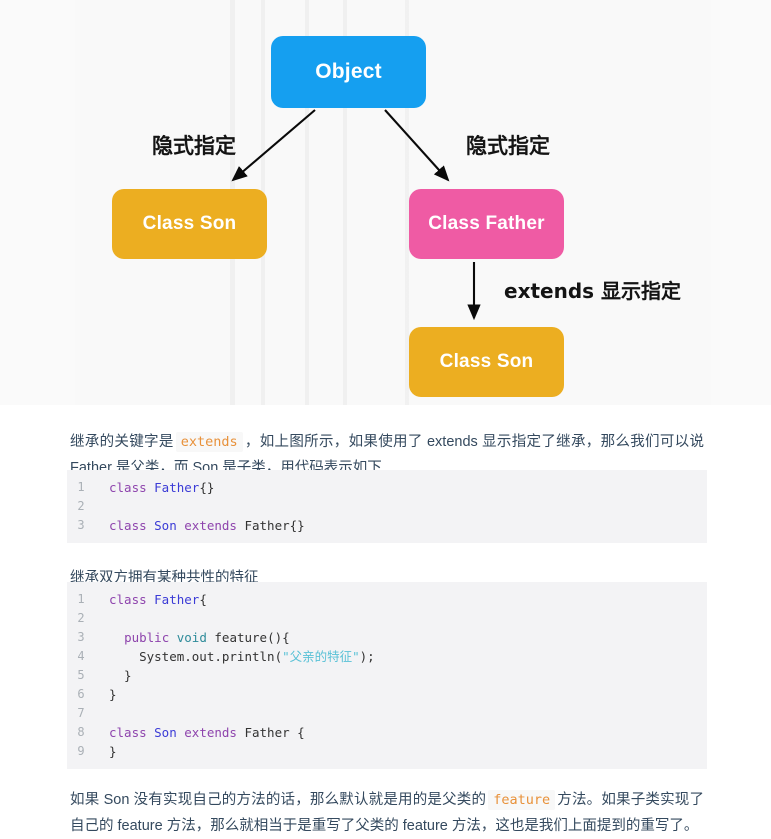 The width and height of the screenshot is (771, 839). Describe the element at coordinates (522, 799) in the screenshot. I see `inline-code-feature: feature` at that location.